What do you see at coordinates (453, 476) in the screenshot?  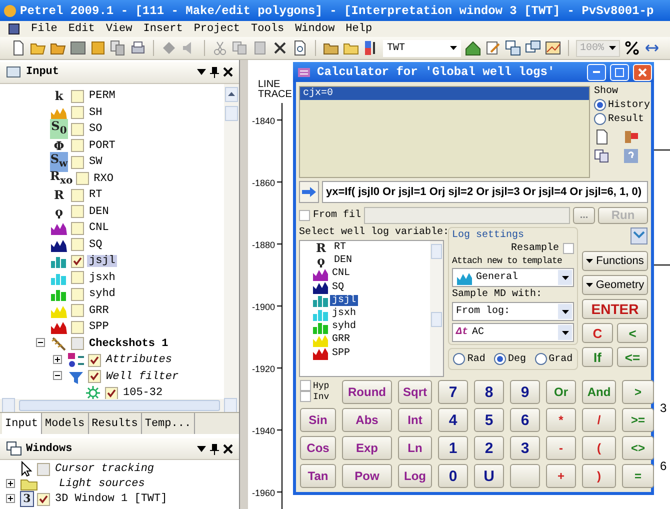 I see `calc-key: 0` at bounding box center [453, 476].